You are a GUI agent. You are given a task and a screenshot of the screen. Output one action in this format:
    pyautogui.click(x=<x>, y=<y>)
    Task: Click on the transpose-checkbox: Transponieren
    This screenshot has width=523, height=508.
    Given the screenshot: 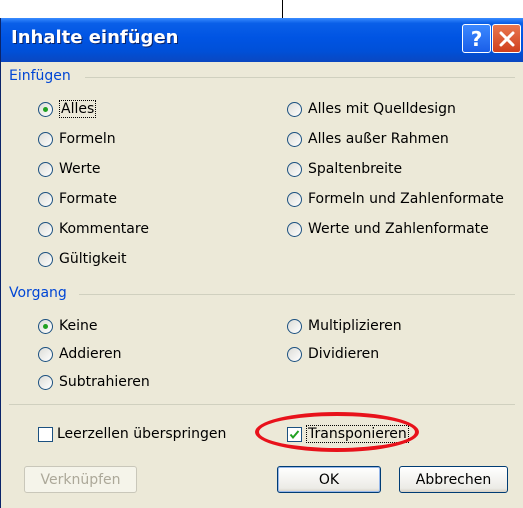 What is the action you would take?
    pyautogui.click(x=348, y=434)
    